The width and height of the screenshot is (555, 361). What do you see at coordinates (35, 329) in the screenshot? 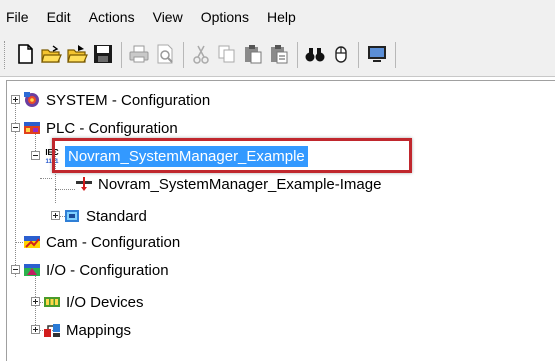
I see `expand-mappings-button` at bounding box center [35, 329].